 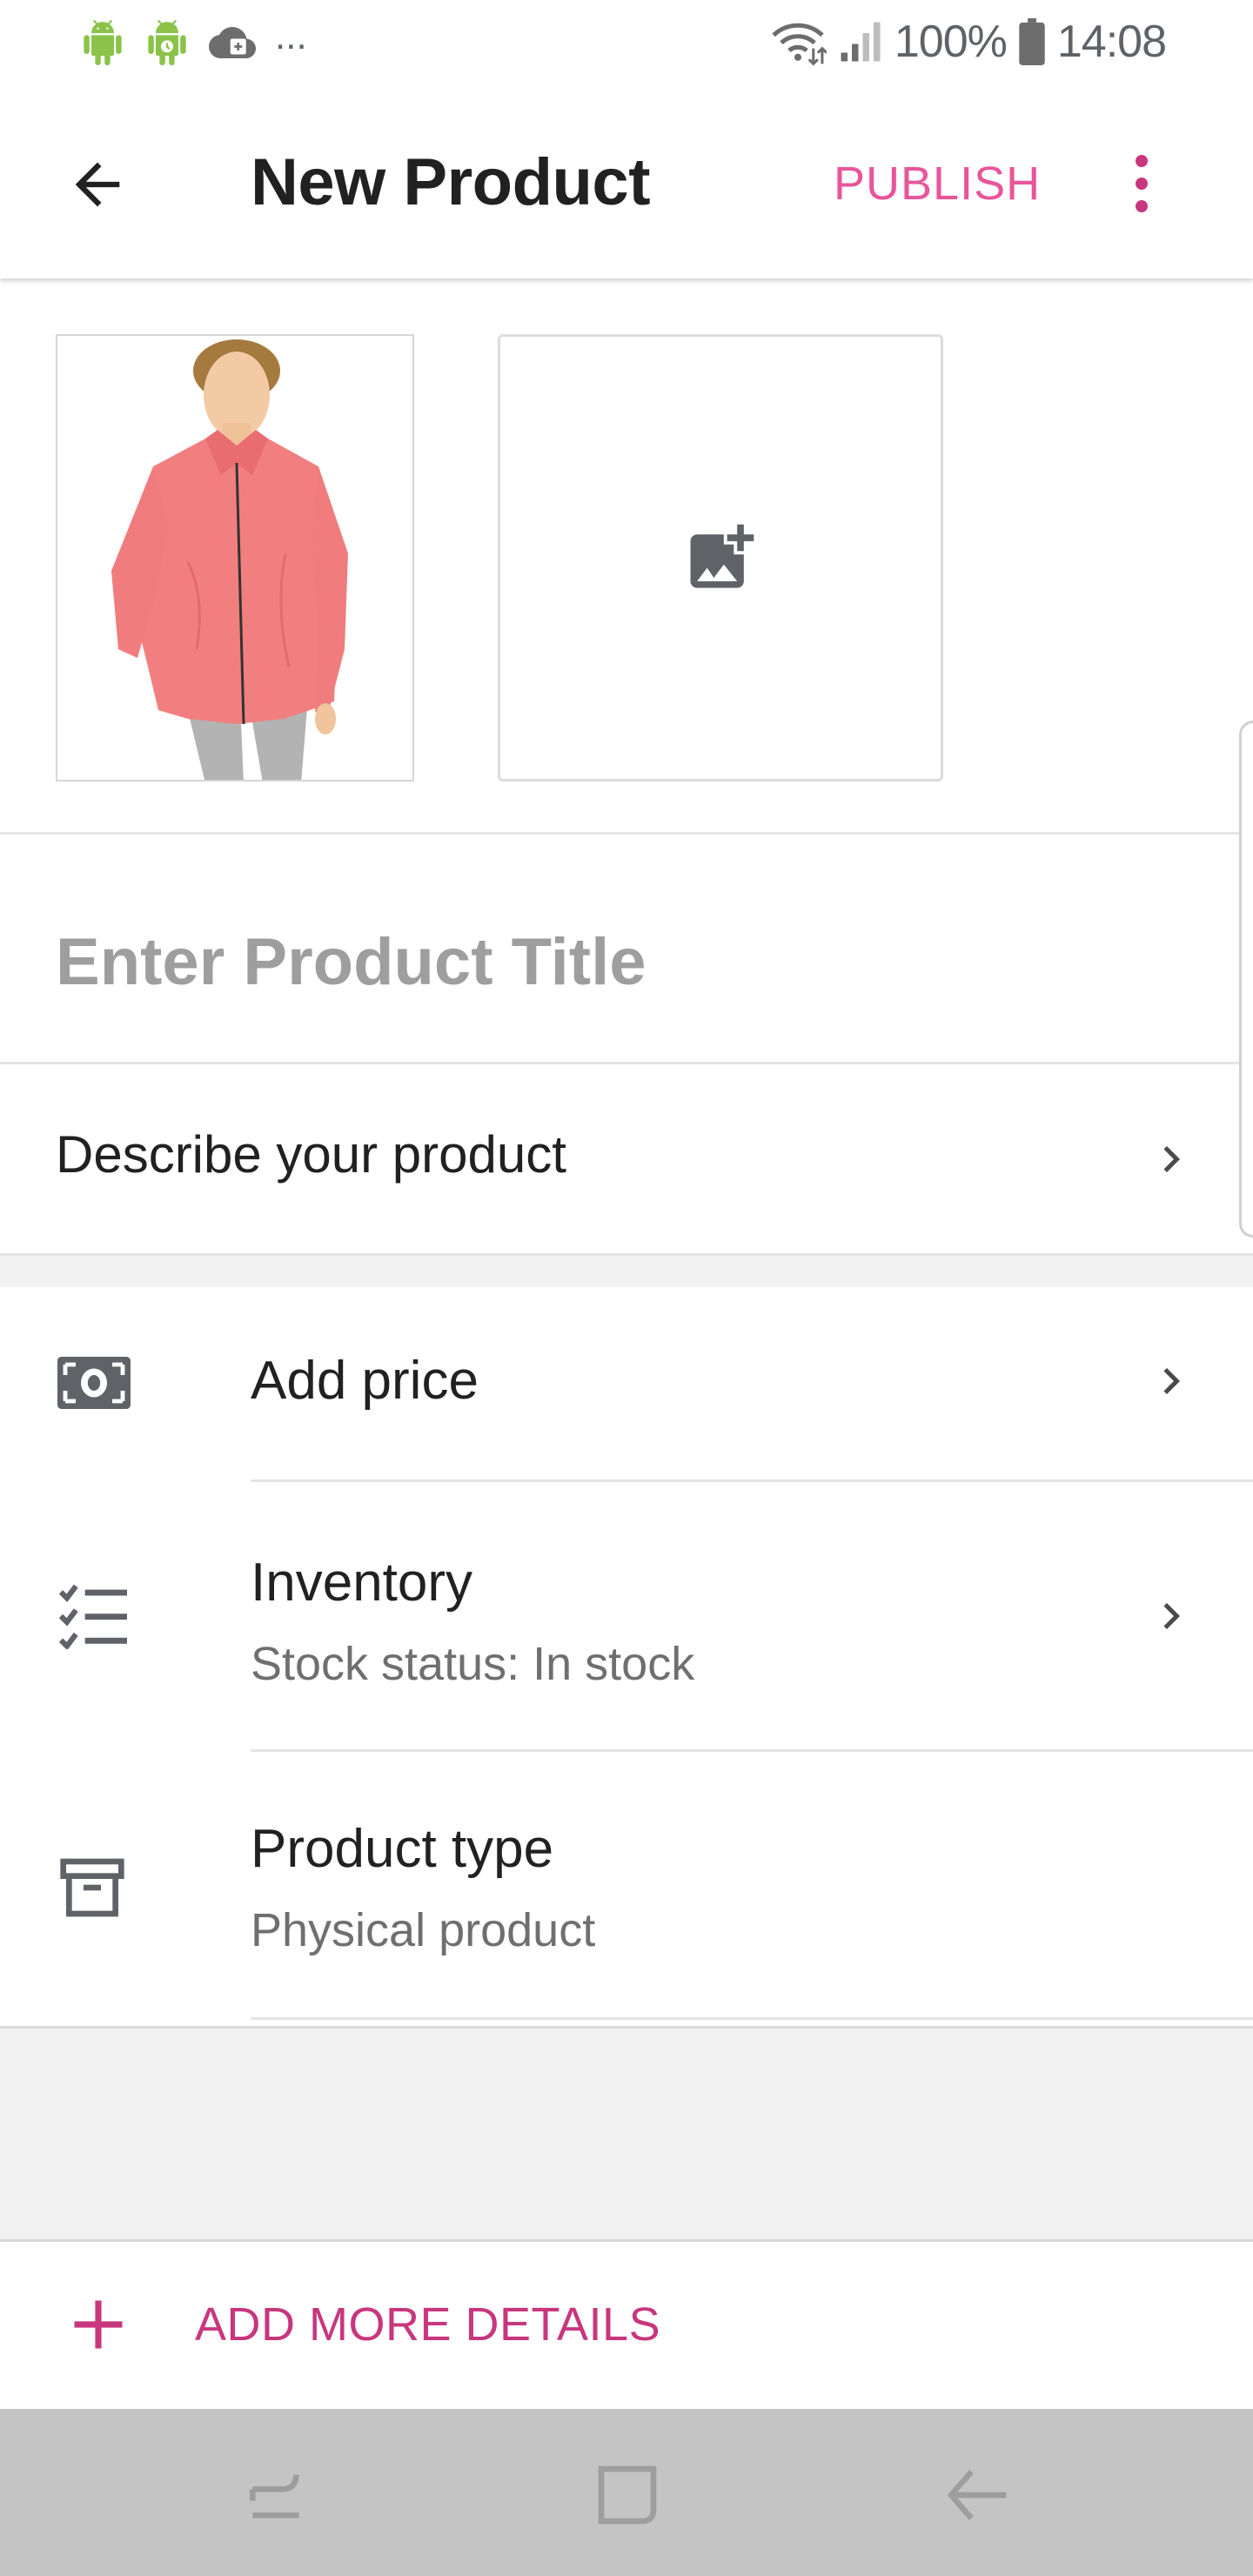 I want to click on add-photo-button, so click(x=721, y=558).